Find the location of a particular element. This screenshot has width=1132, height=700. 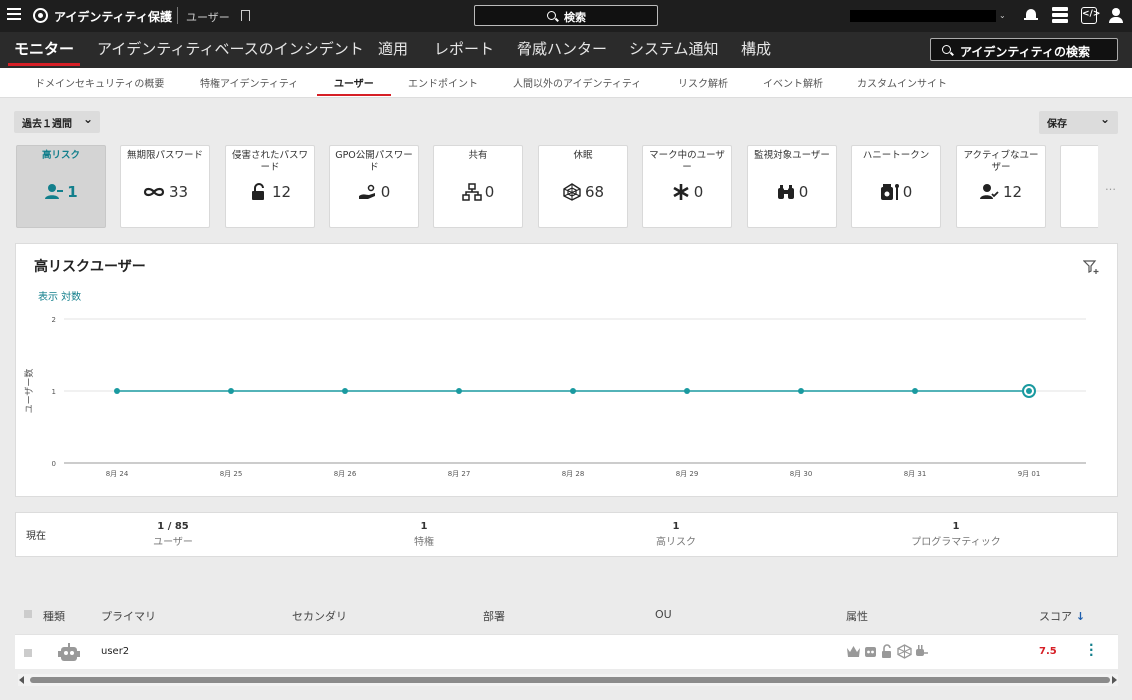

nav-identity-incidents: アイデンティティベースのインシデント is located at coordinates (230, 48).